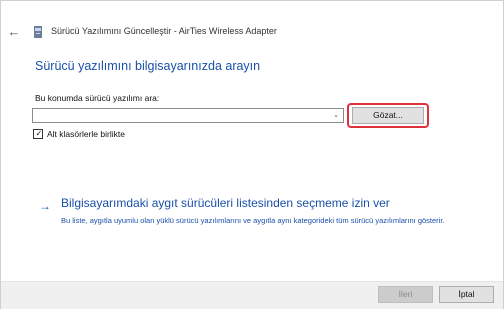  Describe the element at coordinates (188, 115) in the screenshot. I see `search-location-combobox: ⌄` at that location.